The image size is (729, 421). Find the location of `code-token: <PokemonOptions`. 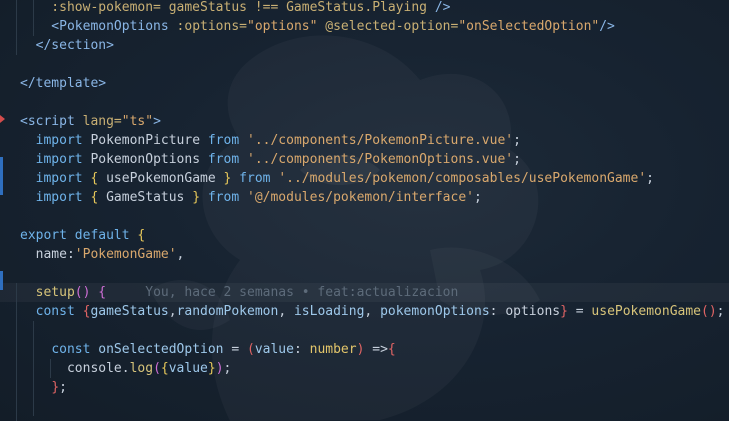

code-token: <PokemonOptions is located at coordinates (98, 26).